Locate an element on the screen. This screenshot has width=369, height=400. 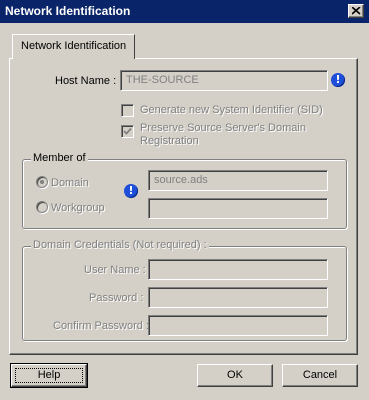
checkmark-icon is located at coordinates (127, 131).